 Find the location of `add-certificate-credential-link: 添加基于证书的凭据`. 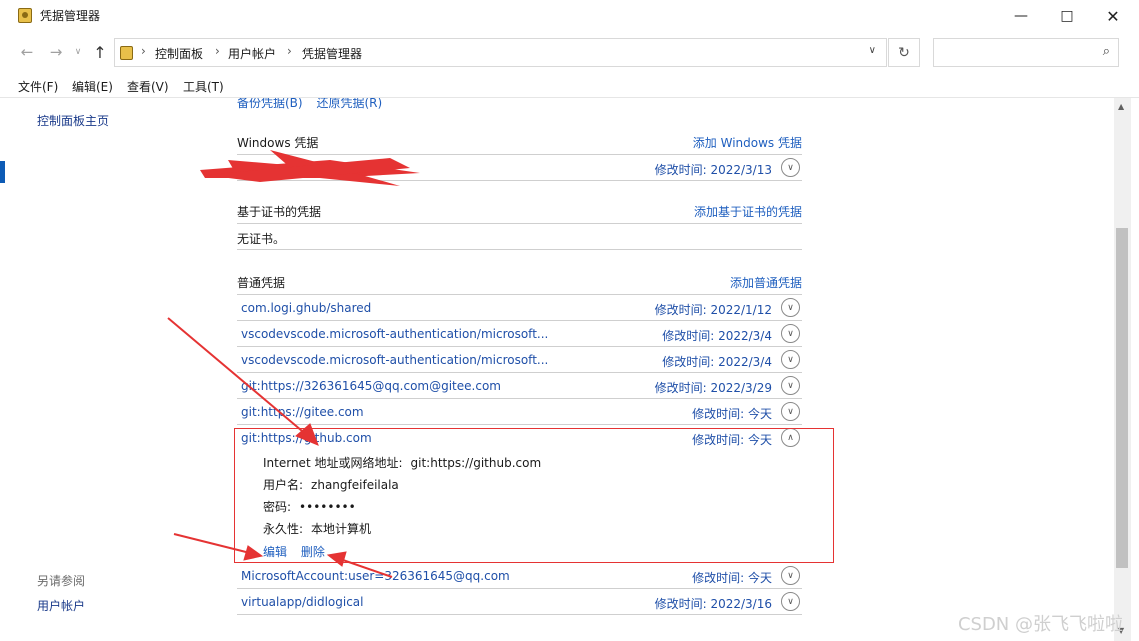

add-certificate-credential-link: 添加基于证书的凭据 is located at coordinates (748, 211).